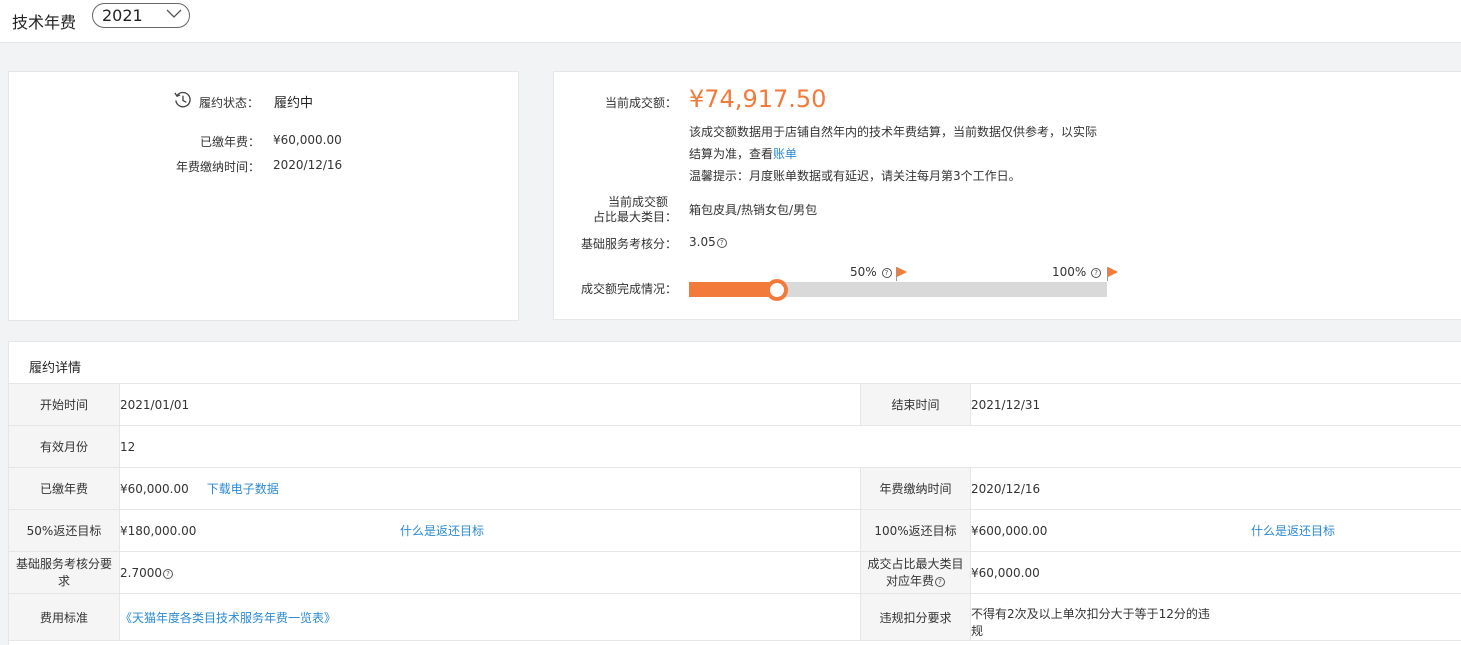 This screenshot has height=645, width=1461. I want to click on cat-fee-label-line2-wrap: 对应年费?, so click(915, 581).